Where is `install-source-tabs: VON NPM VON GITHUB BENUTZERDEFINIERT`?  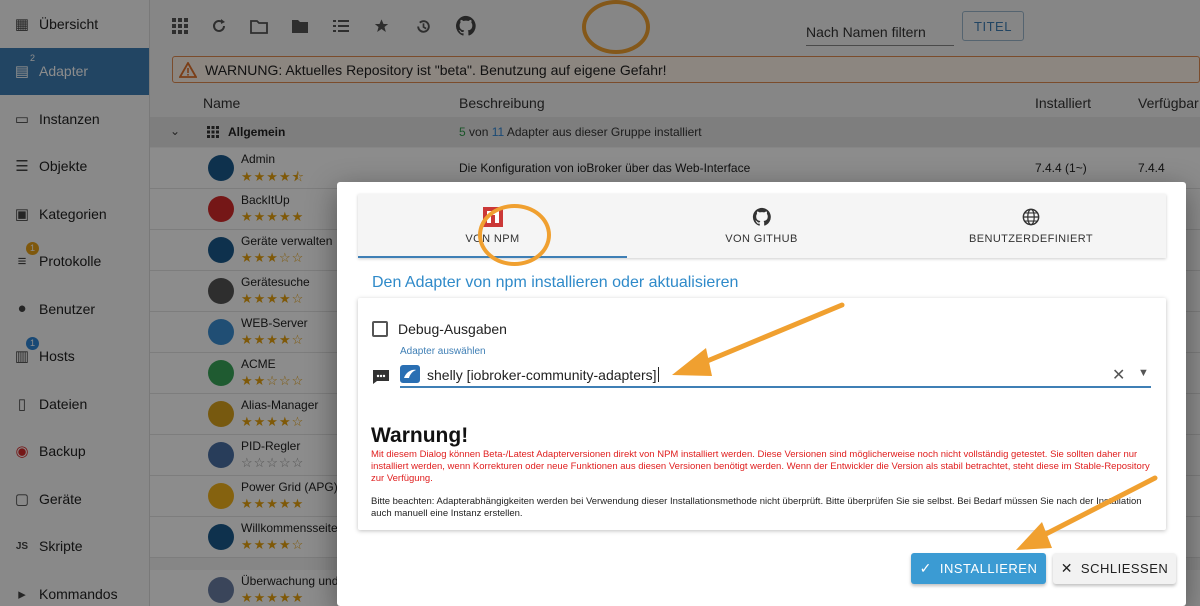
install-source-tabs: VON NPM VON GITHUB BENUTZERDEFINIERT is located at coordinates (762, 230).